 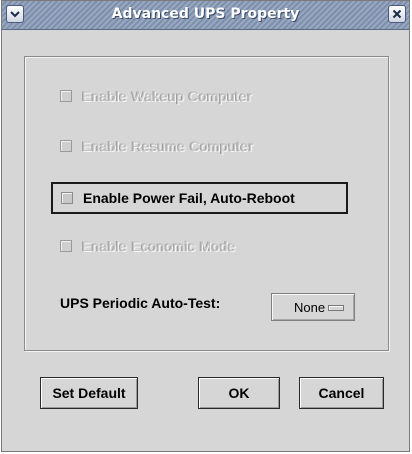 What do you see at coordinates (310, 307) in the screenshot?
I see `dropdown-selected-value: None` at bounding box center [310, 307].